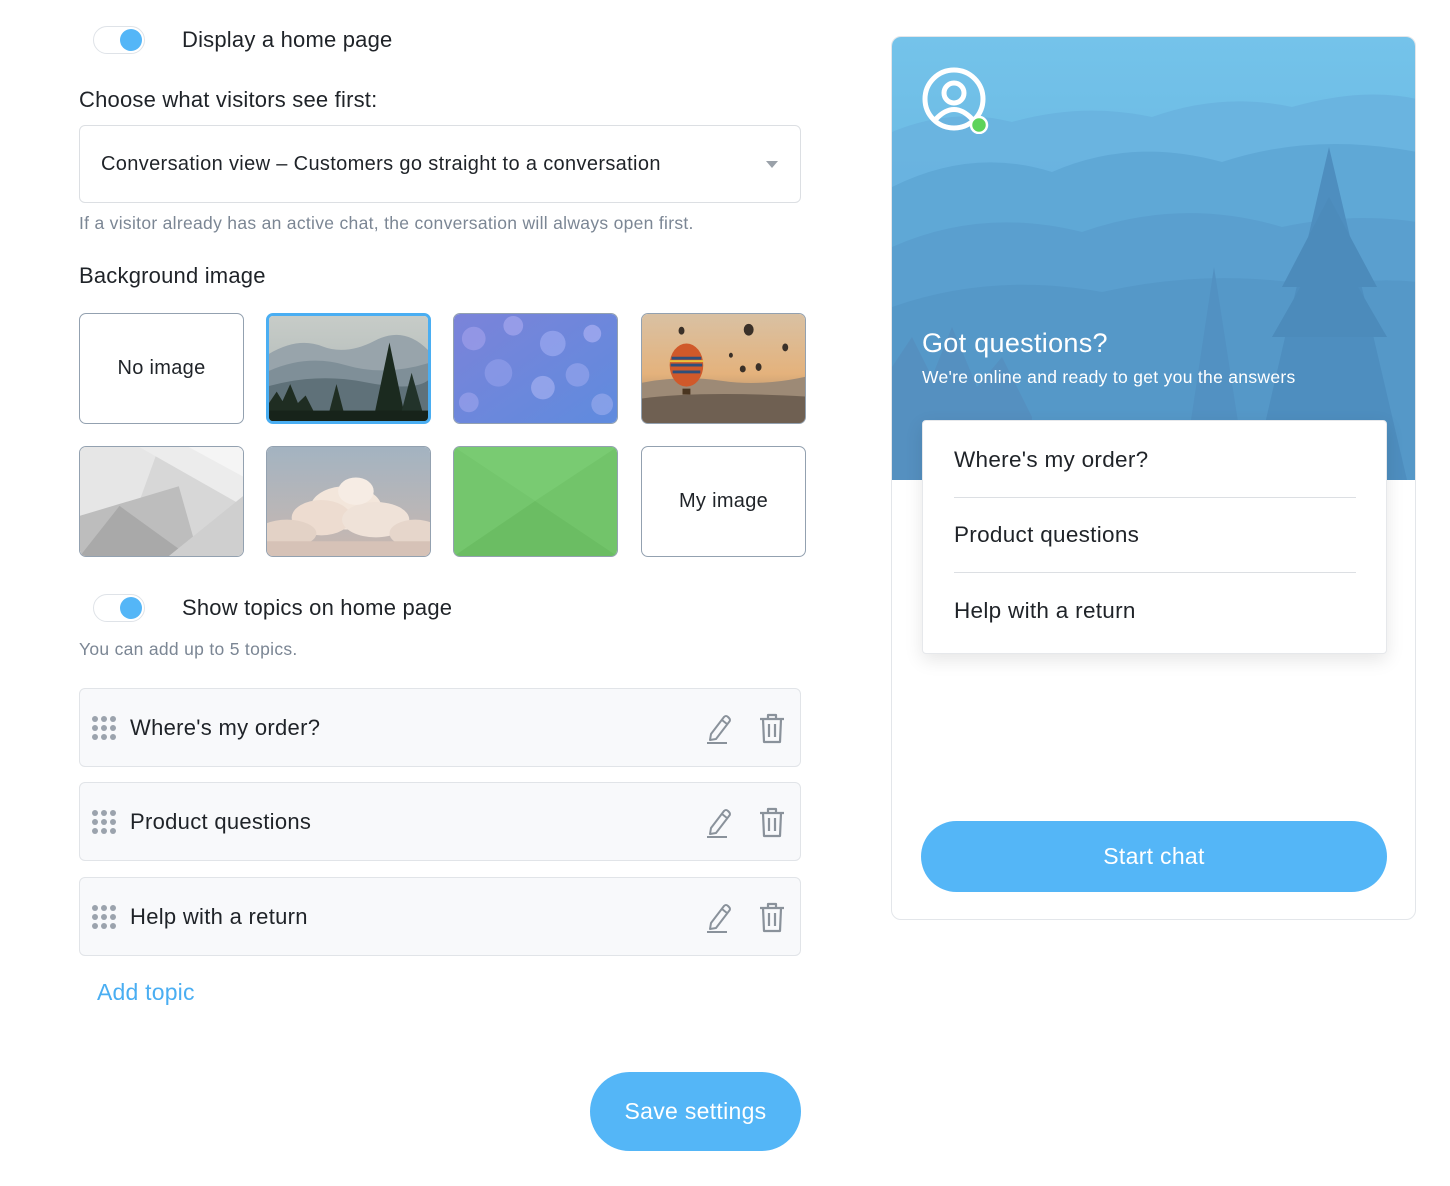  I want to click on online-status-dot, so click(979, 125).